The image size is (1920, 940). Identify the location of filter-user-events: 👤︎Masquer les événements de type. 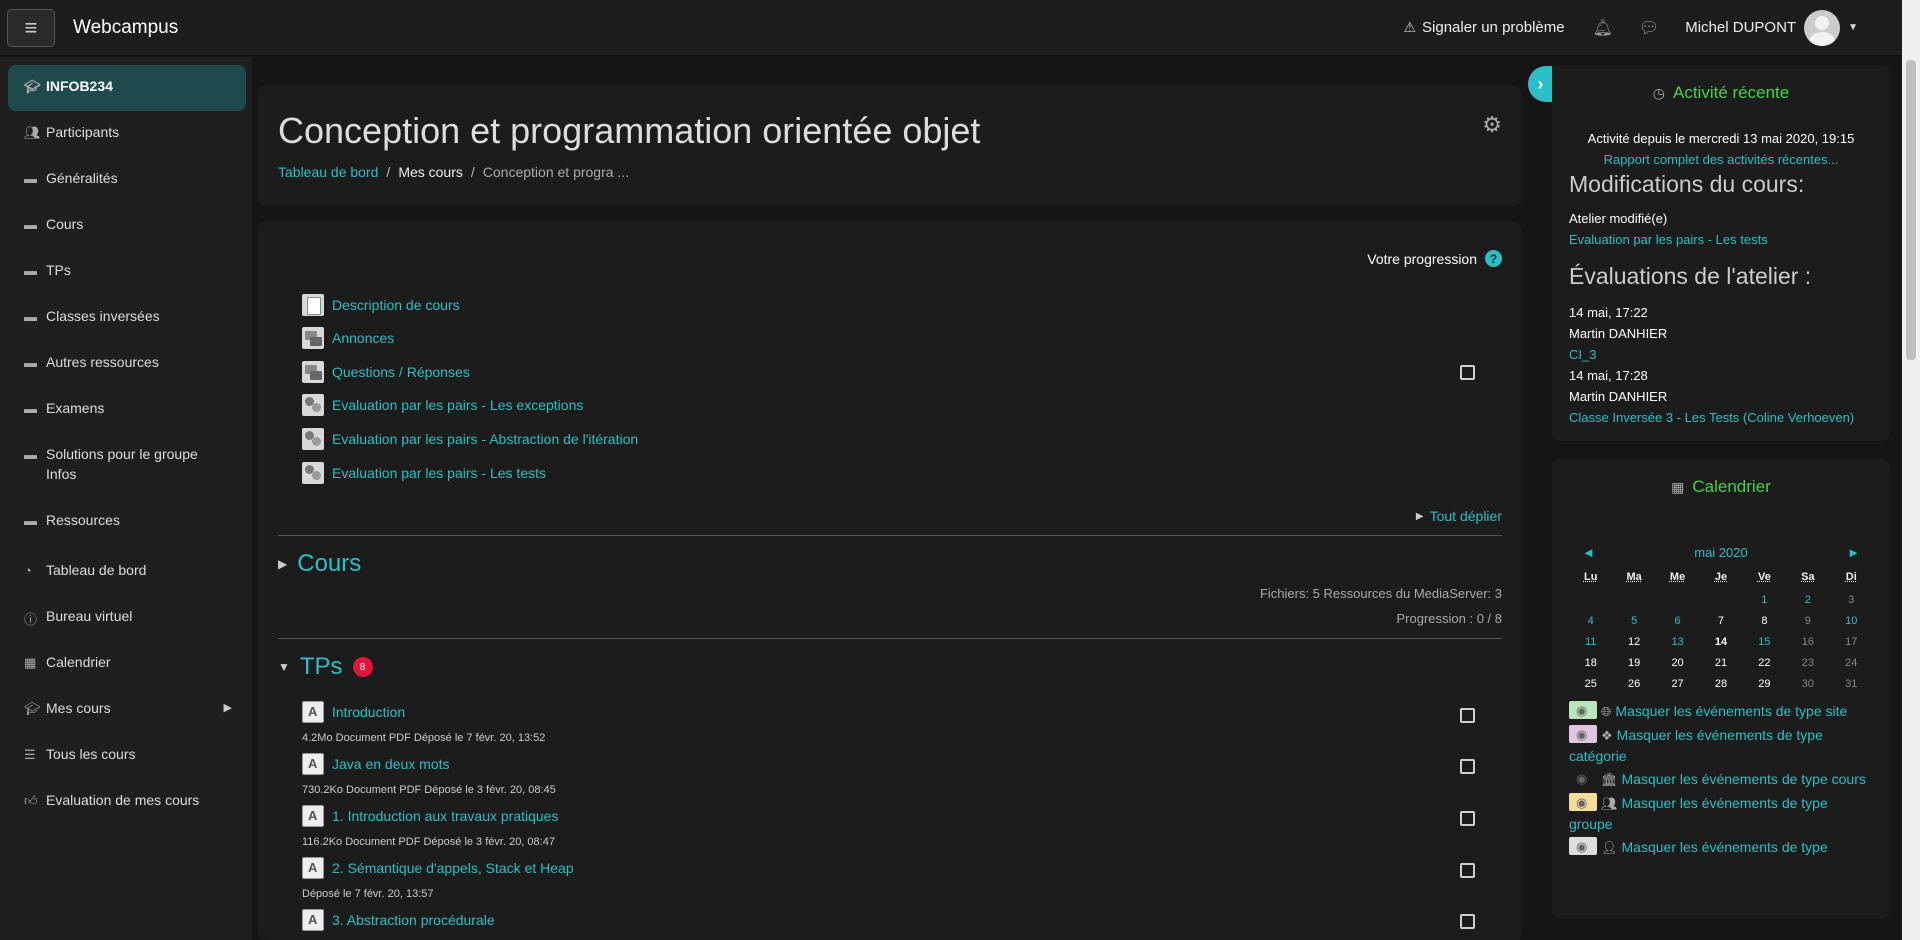
(1719, 847).